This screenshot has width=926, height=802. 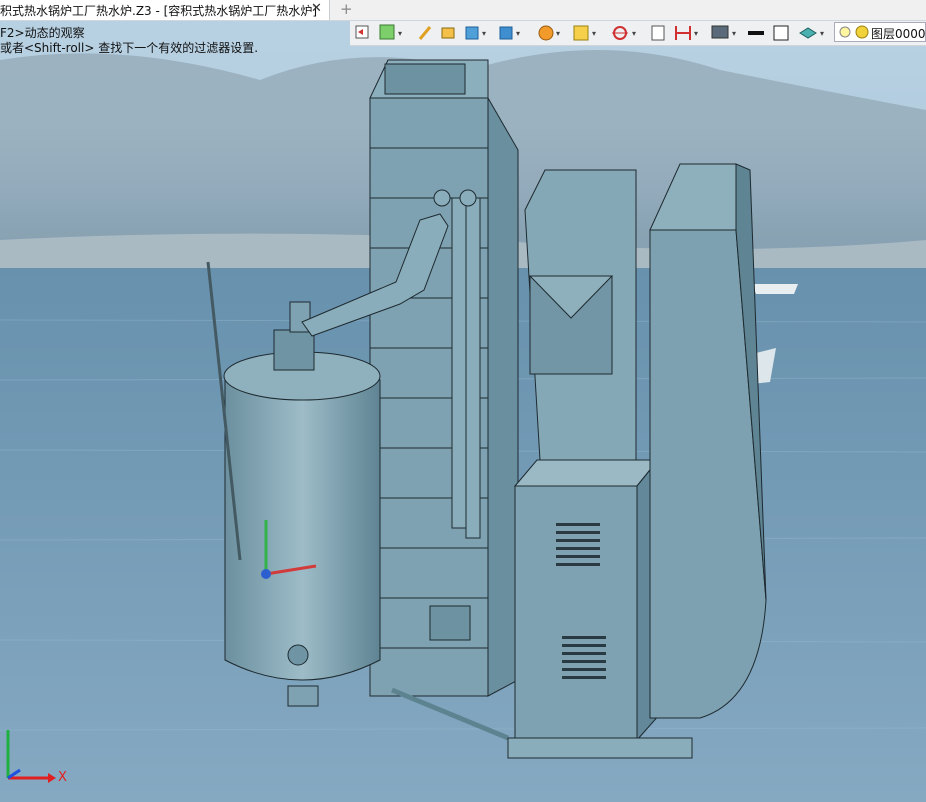 I want to click on layer-selector: 图层0000, so click(x=880, y=32).